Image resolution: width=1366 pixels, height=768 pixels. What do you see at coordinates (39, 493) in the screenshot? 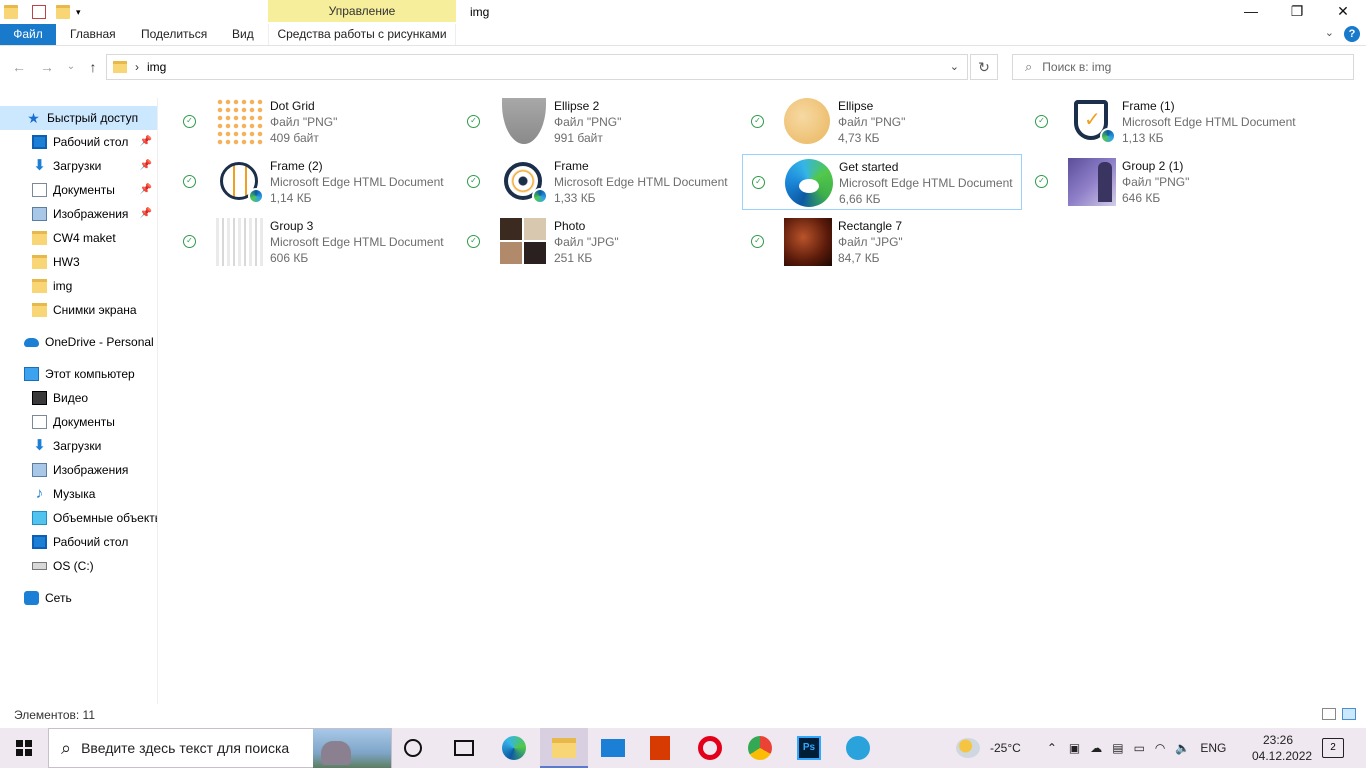
I see `music-icon: ♪` at bounding box center [39, 493].